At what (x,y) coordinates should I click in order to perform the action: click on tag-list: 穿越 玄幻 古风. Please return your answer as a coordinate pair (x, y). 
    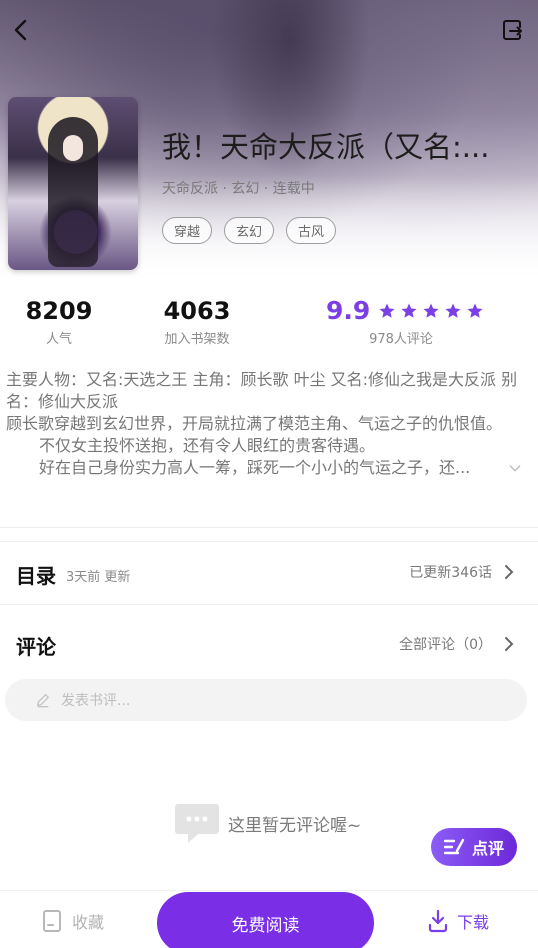
    Looking at the image, I should click on (249, 230).